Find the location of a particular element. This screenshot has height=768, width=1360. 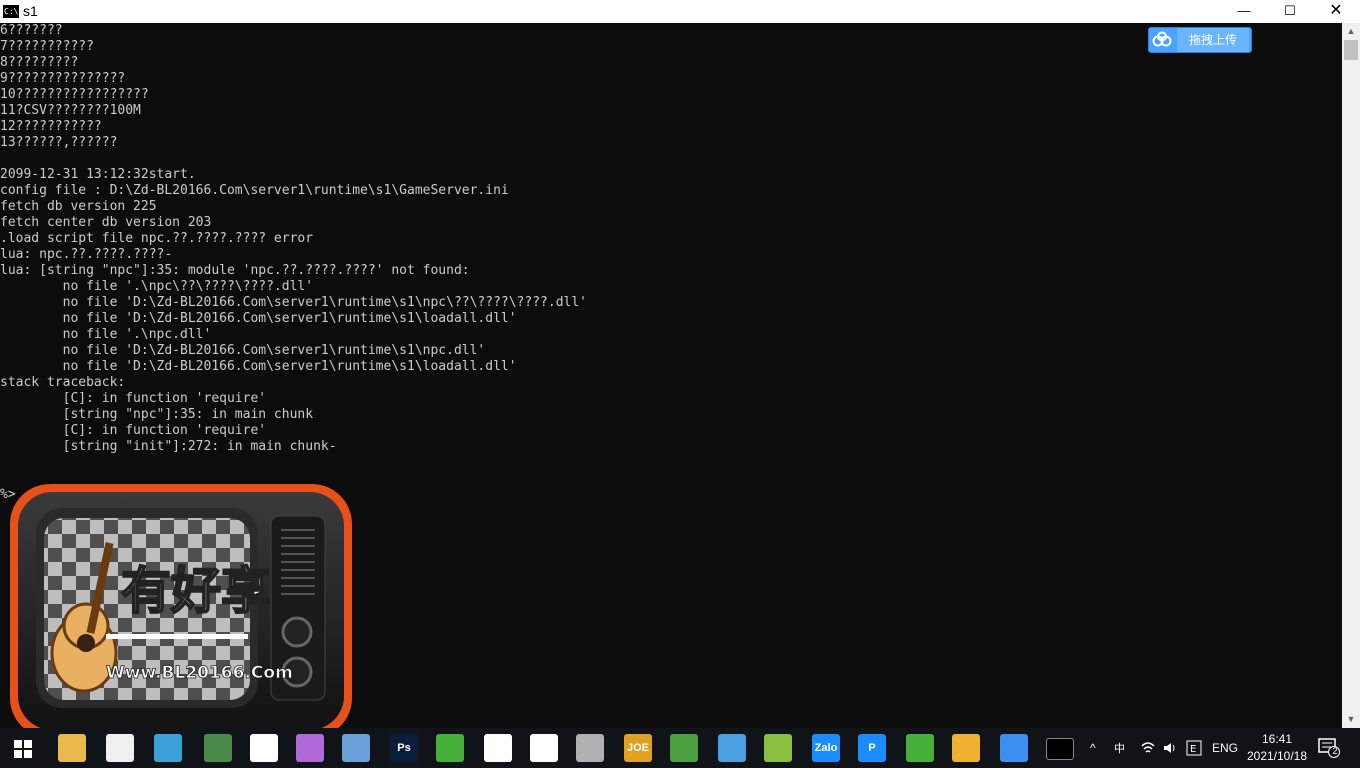

taskbar-baidu-cloud-icon is located at coordinates (1014, 748).